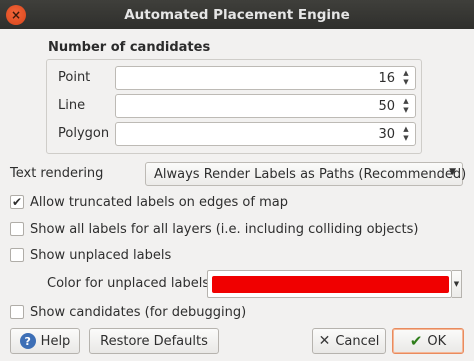 The height and width of the screenshot is (361, 474). Describe the element at coordinates (17, 229) in the screenshot. I see `show-all-labels-checkbox` at that location.